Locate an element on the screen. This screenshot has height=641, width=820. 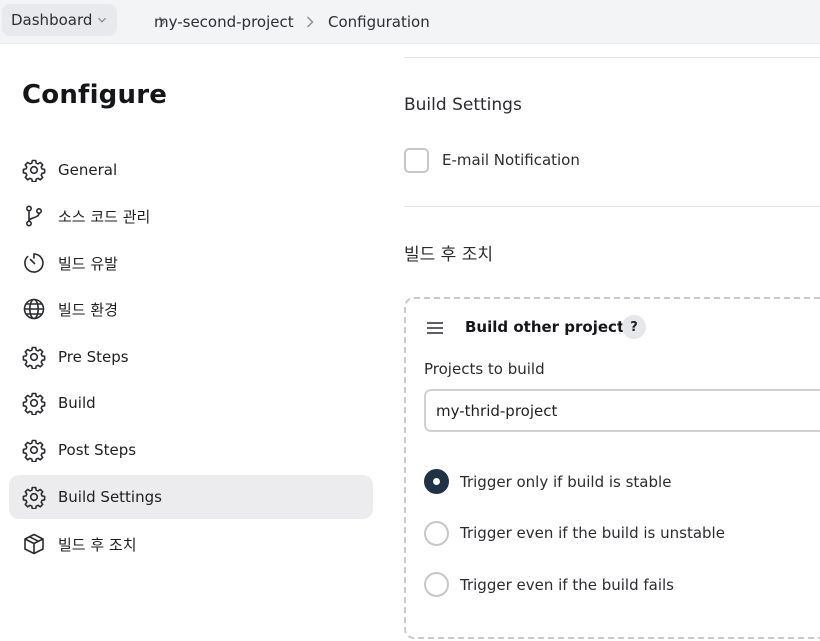
trigger-stable-radio is located at coordinates (436, 481).